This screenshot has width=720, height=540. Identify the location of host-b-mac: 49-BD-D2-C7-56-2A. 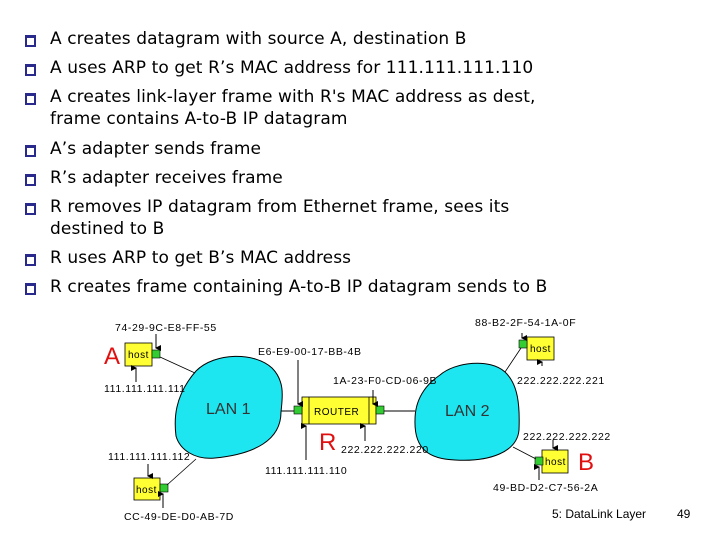
(545, 488).